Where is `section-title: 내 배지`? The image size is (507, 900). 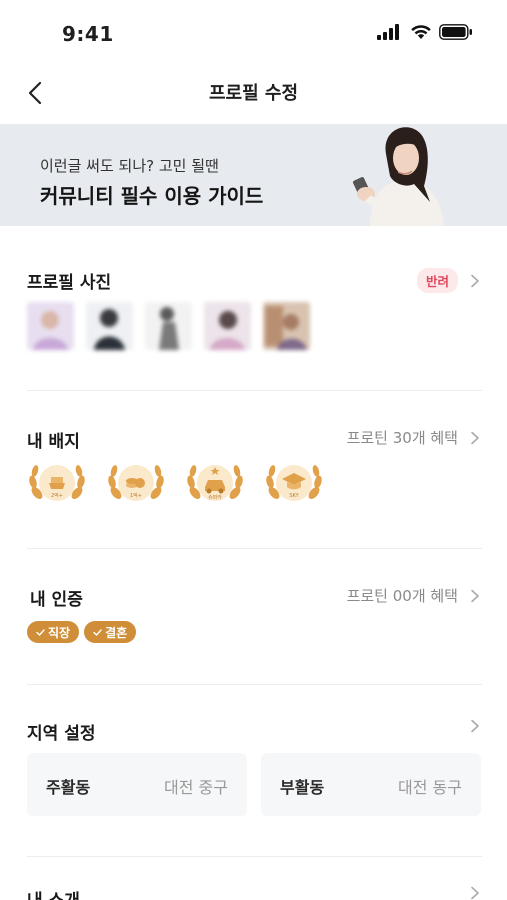 section-title: 내 배지 is located at coordinates (53, 442).